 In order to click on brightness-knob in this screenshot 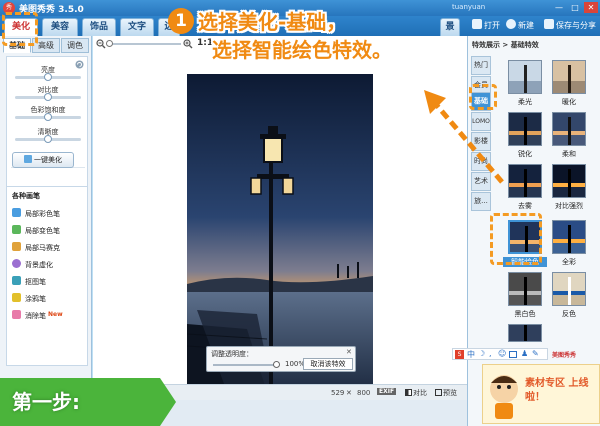, I will do `click(48, 77)`.